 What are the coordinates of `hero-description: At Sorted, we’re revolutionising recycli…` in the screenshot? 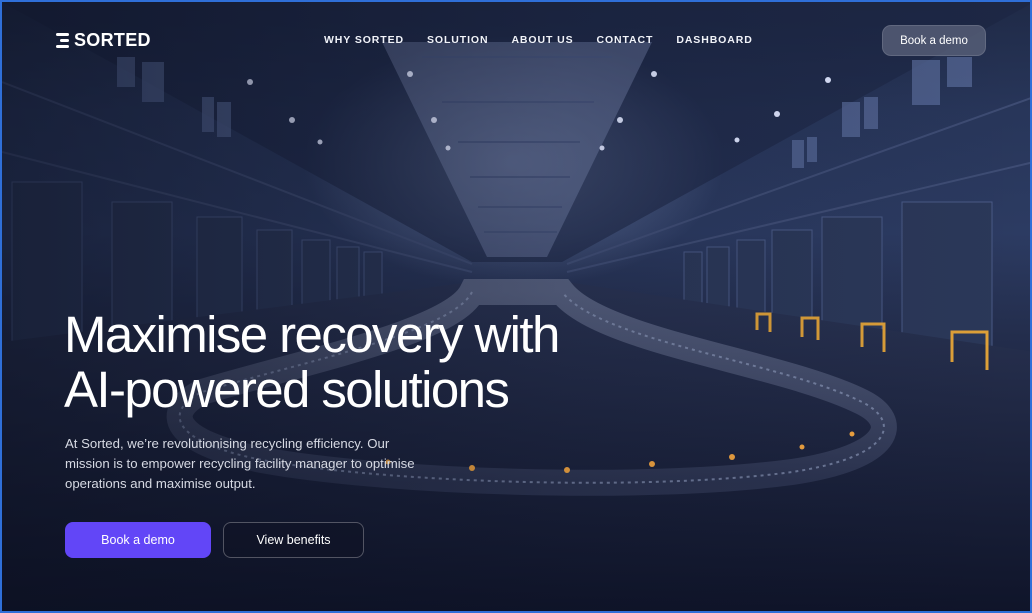 It's located at (240, 463).